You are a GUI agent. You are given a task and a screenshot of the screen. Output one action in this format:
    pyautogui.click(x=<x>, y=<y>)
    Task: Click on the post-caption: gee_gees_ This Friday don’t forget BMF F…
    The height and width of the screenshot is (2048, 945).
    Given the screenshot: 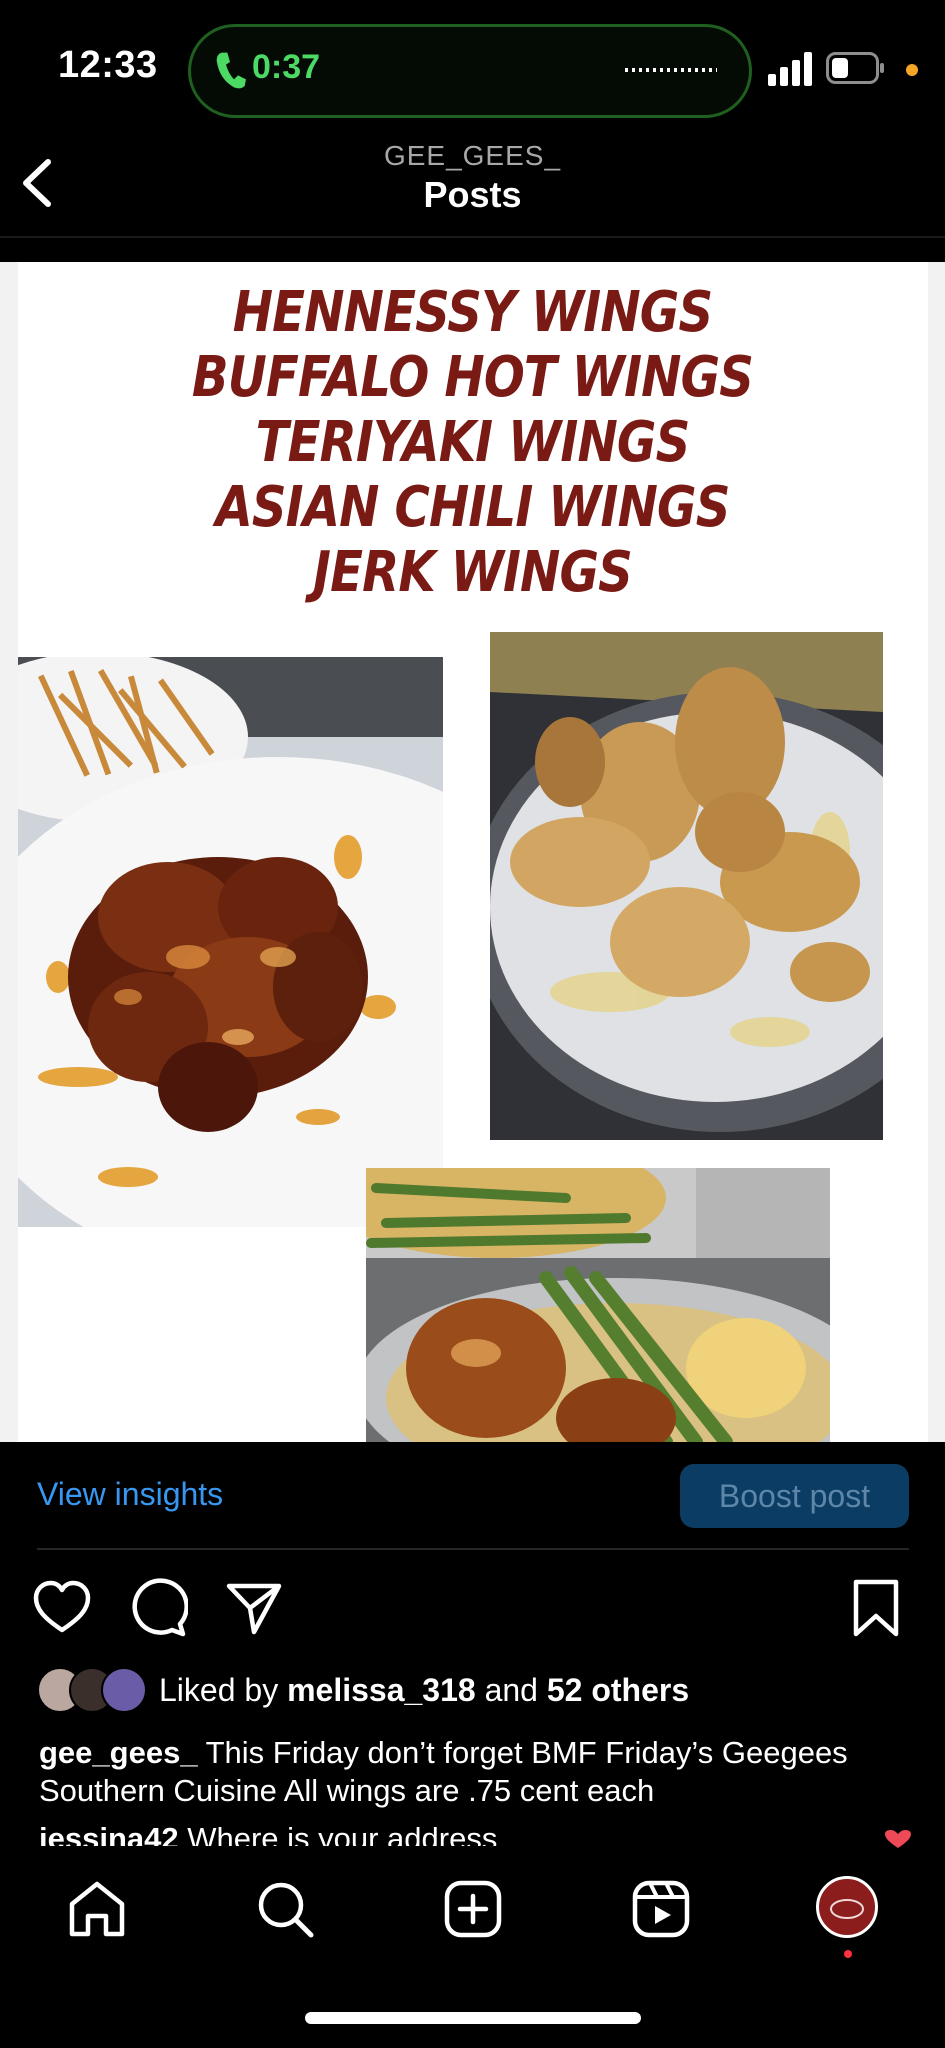 What is the action you would take?
    pyautogui.click(x=479, y=1772)
    